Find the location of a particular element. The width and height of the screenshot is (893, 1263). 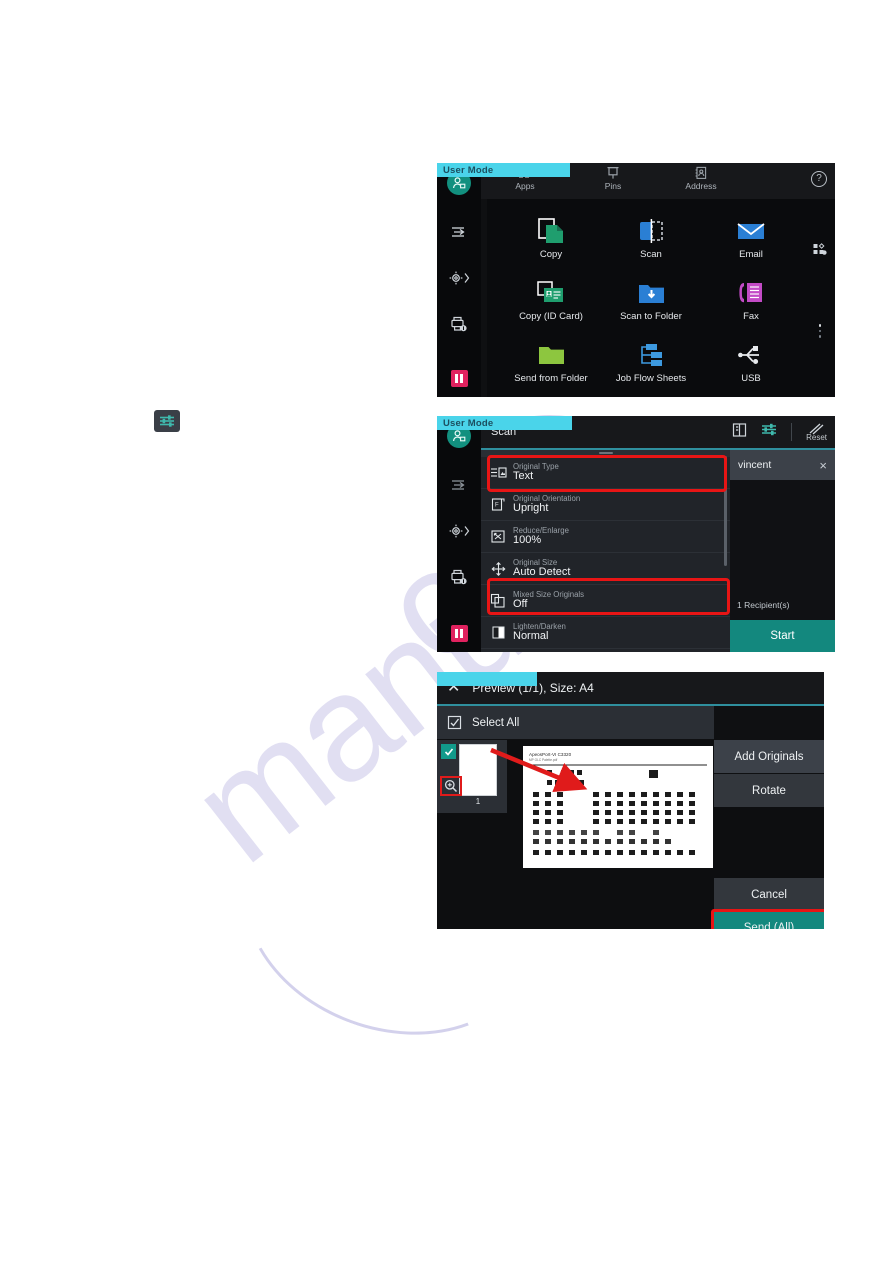

app-usb: USB is located at coordinates (751, 362).